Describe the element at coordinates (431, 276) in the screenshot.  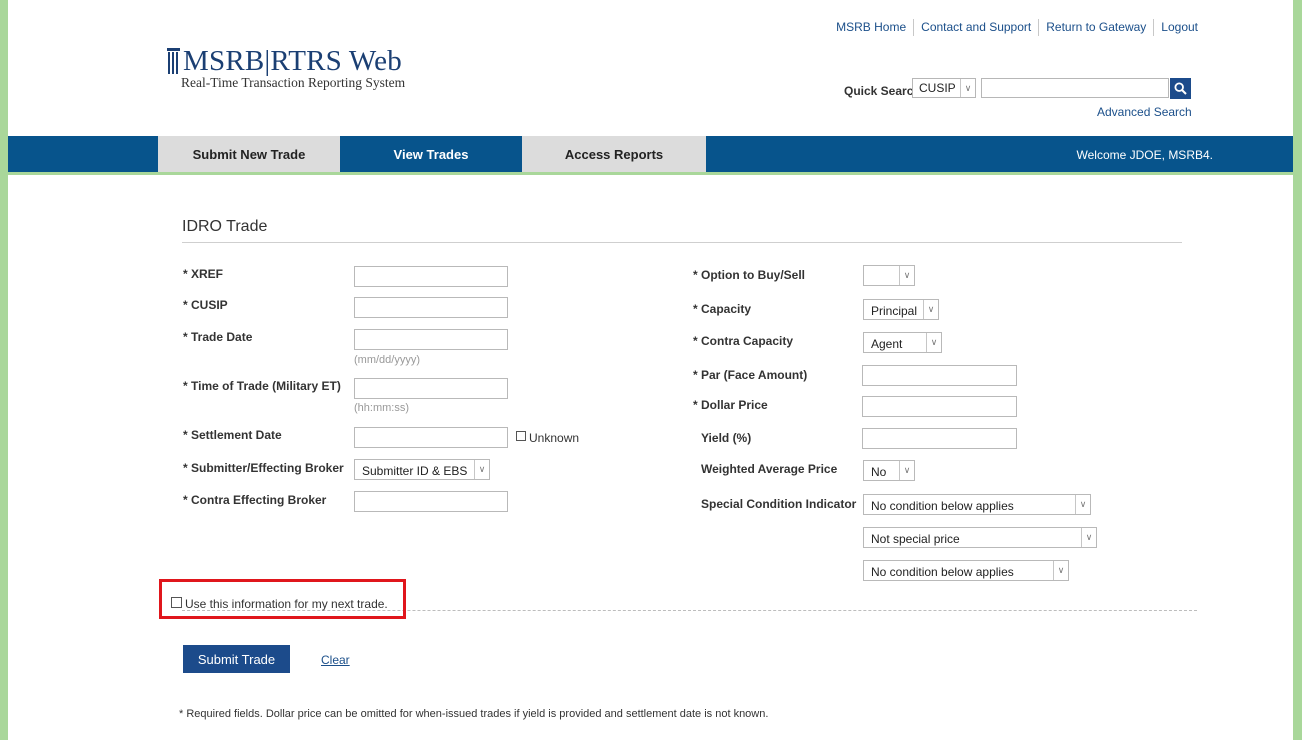
I see `xref-input` at that location.